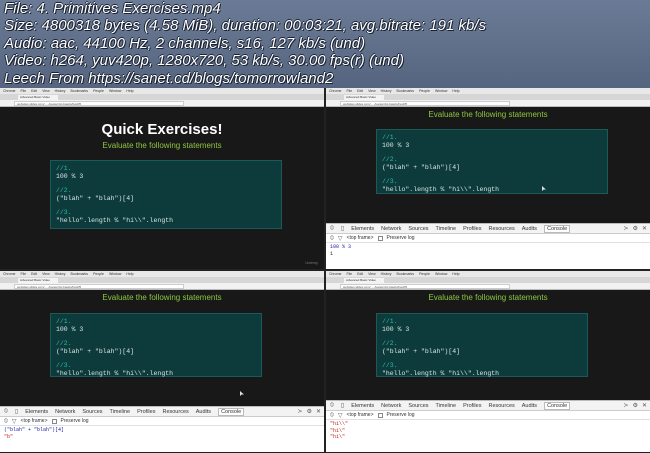 This screenshot has width=650, height=453. I want to click on slide-subtitle: Evaluate the following statements, so click(488, 114).